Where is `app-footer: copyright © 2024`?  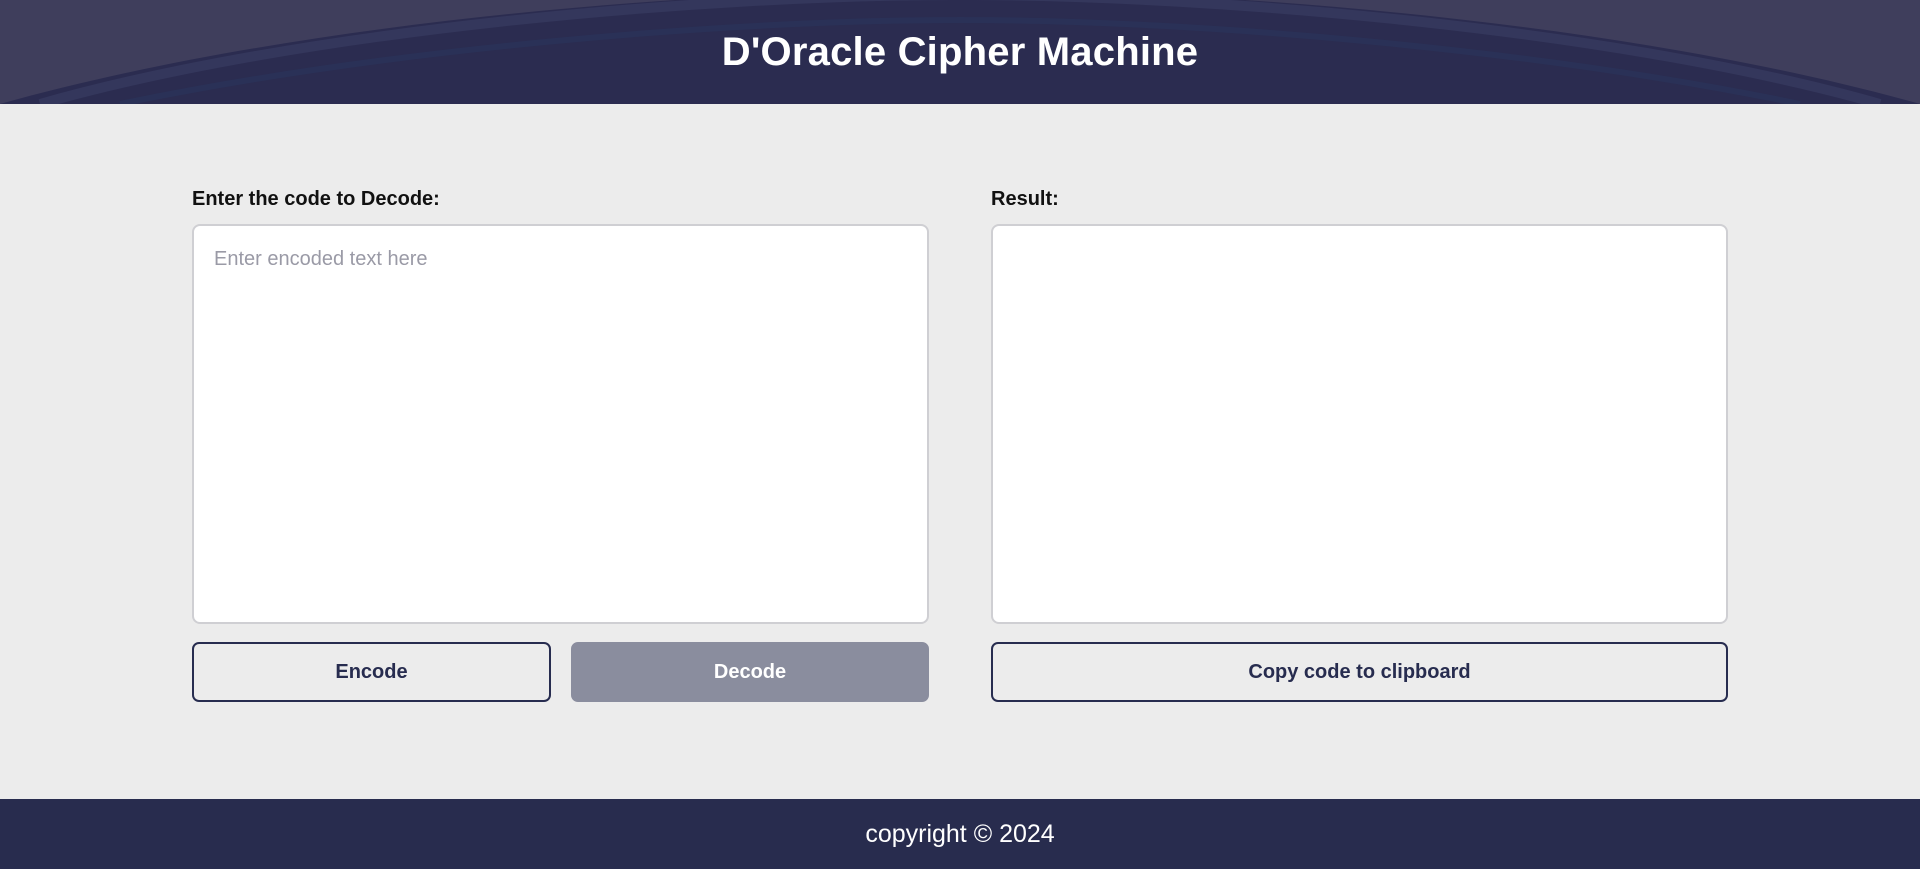 app-footer: copyright © 2024 is located at coordinates (960, 834).